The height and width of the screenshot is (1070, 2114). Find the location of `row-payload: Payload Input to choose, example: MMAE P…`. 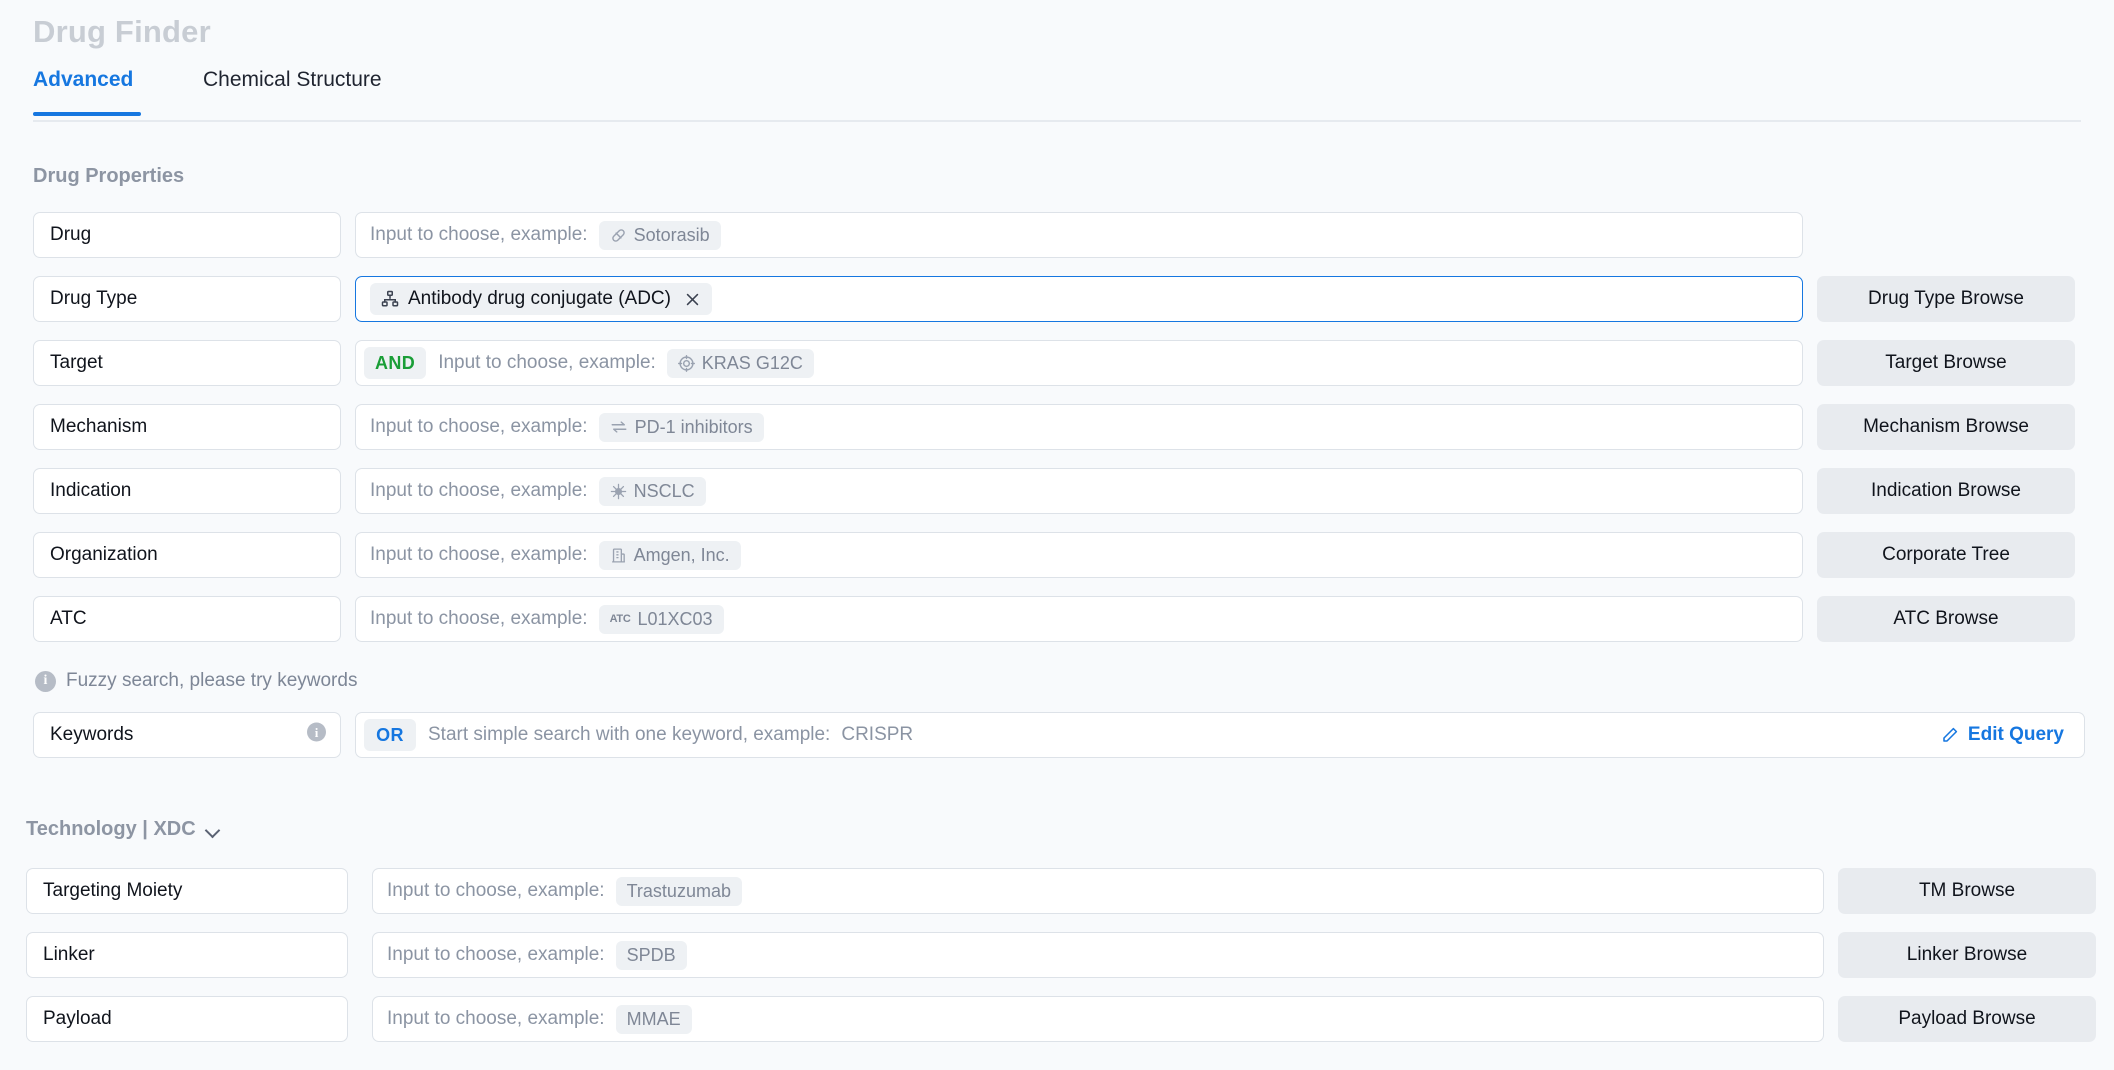

row-payload: Payload Input to choose, example: MMAE P… is located at coordinates (1061, 1019).